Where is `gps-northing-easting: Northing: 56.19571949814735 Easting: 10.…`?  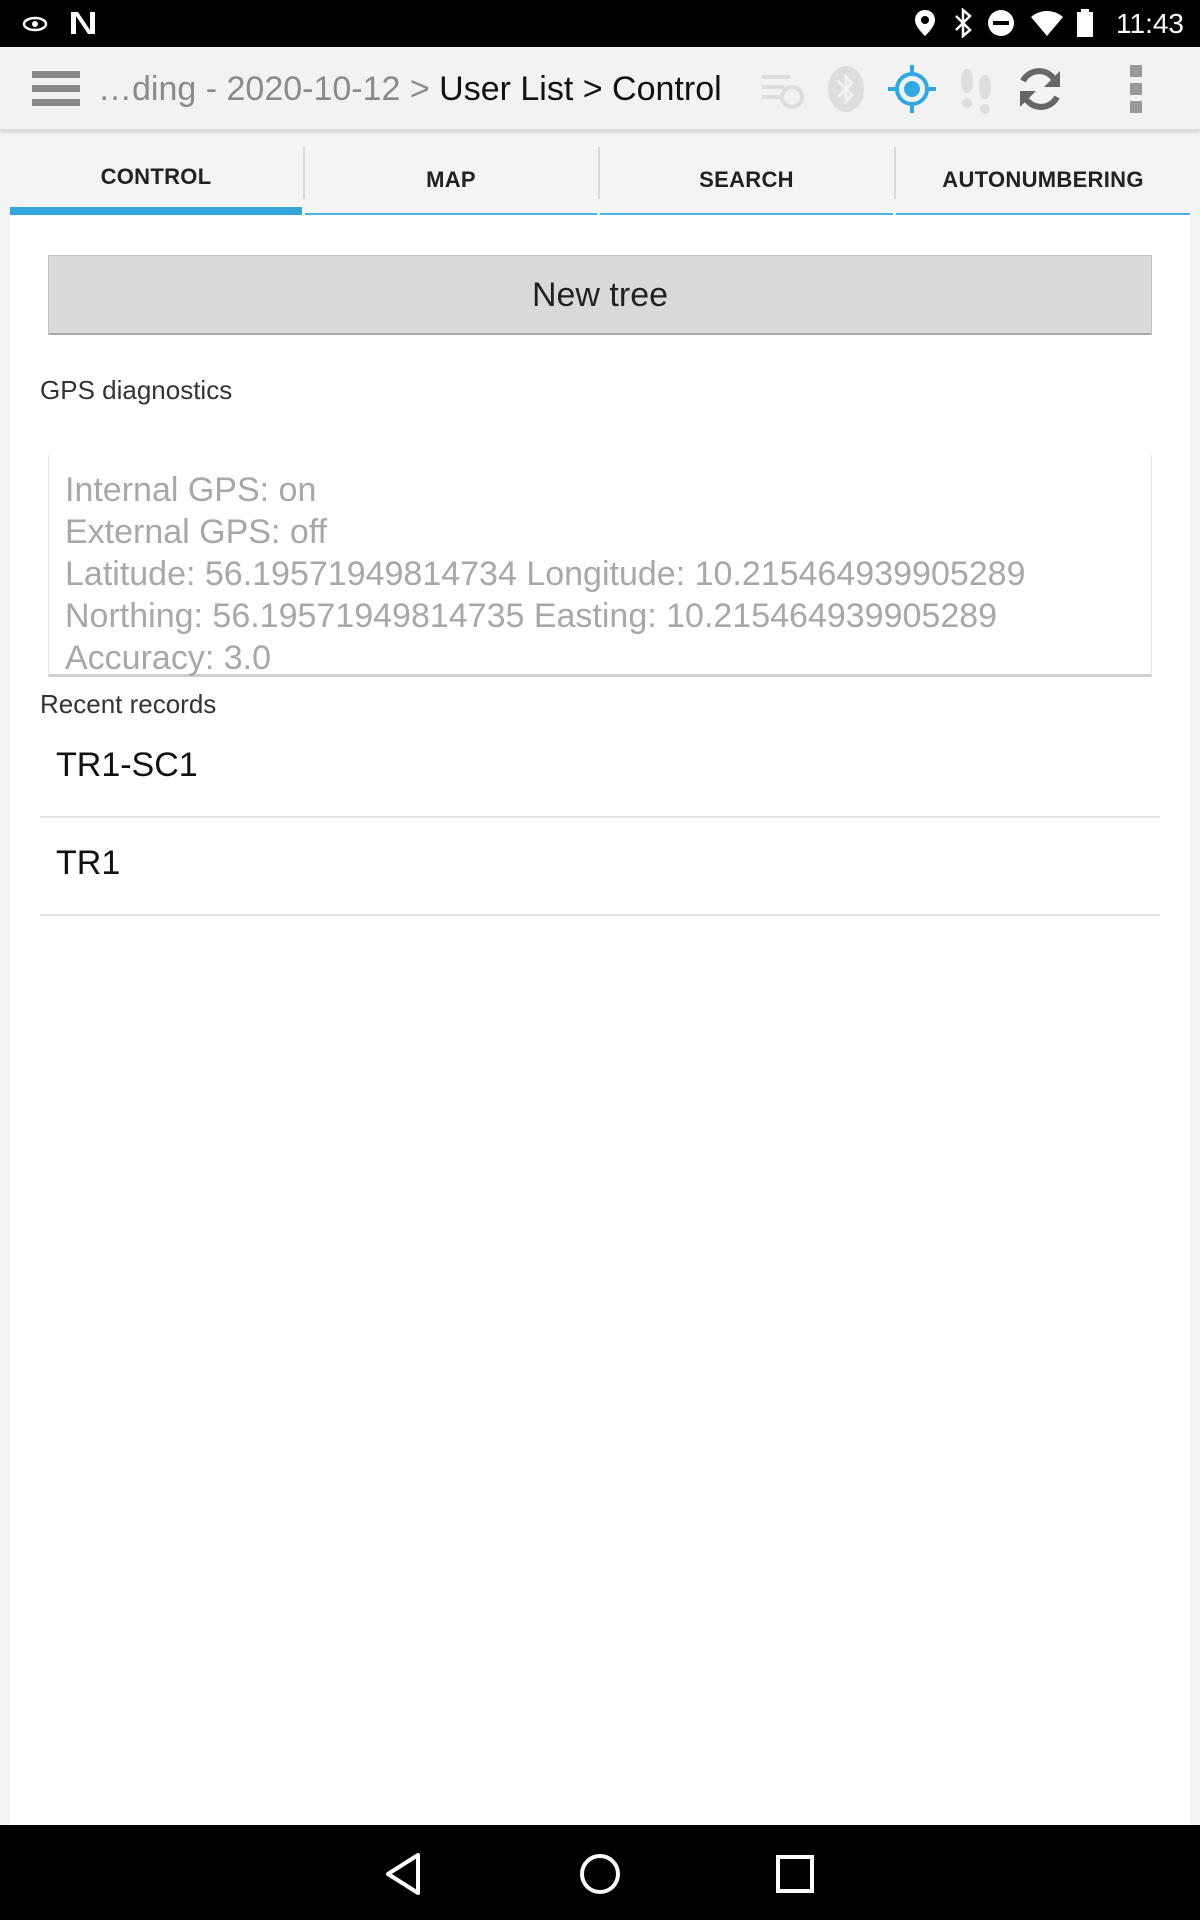 gps-northing-easting: Northing: 56.19571949814735 Easting: 10.… is located at coordinates (531, 616).